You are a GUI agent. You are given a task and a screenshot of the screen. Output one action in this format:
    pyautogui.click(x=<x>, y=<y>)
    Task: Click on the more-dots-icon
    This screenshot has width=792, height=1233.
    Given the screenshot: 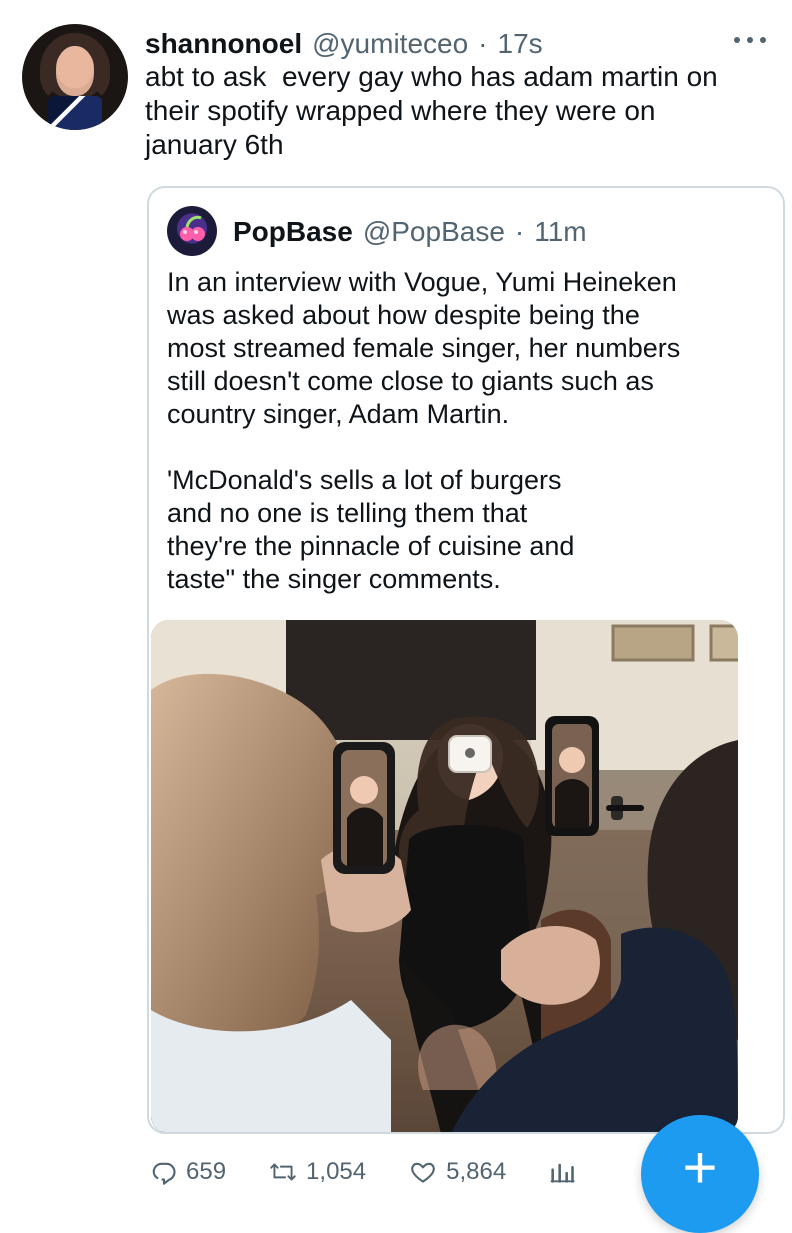 What is the action you would take?
    pyautogui.click(x=750, y=40)
    